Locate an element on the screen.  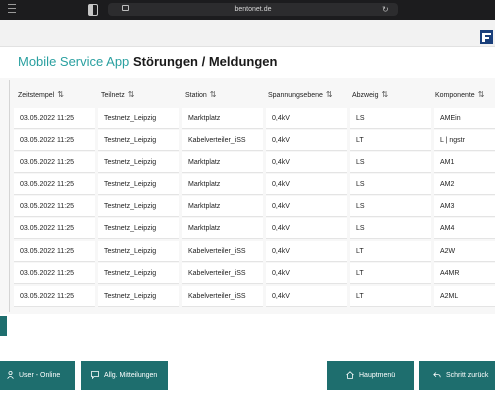
scroll-rail is located at coordinates (5, 196).